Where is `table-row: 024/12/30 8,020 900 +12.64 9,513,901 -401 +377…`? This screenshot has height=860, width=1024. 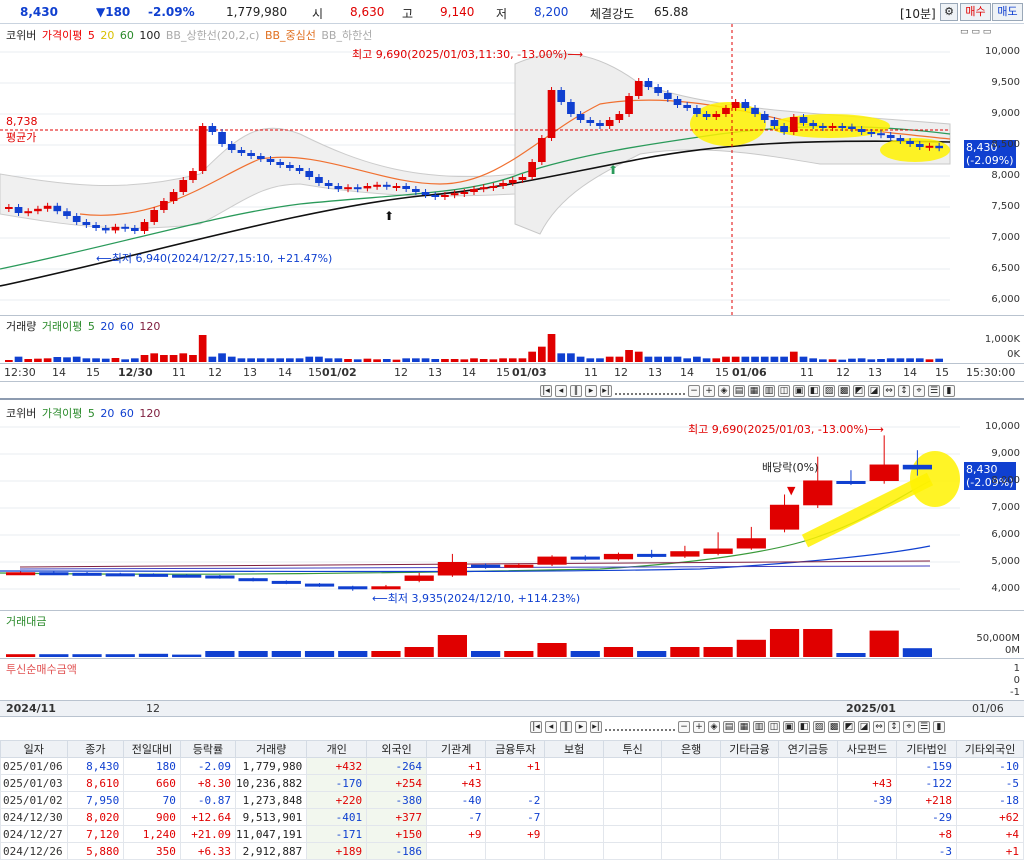 table-row: 024/12/30 8,020 900 +12.64 9,513,901 -401 +377… is located at coordinates (512, 817).